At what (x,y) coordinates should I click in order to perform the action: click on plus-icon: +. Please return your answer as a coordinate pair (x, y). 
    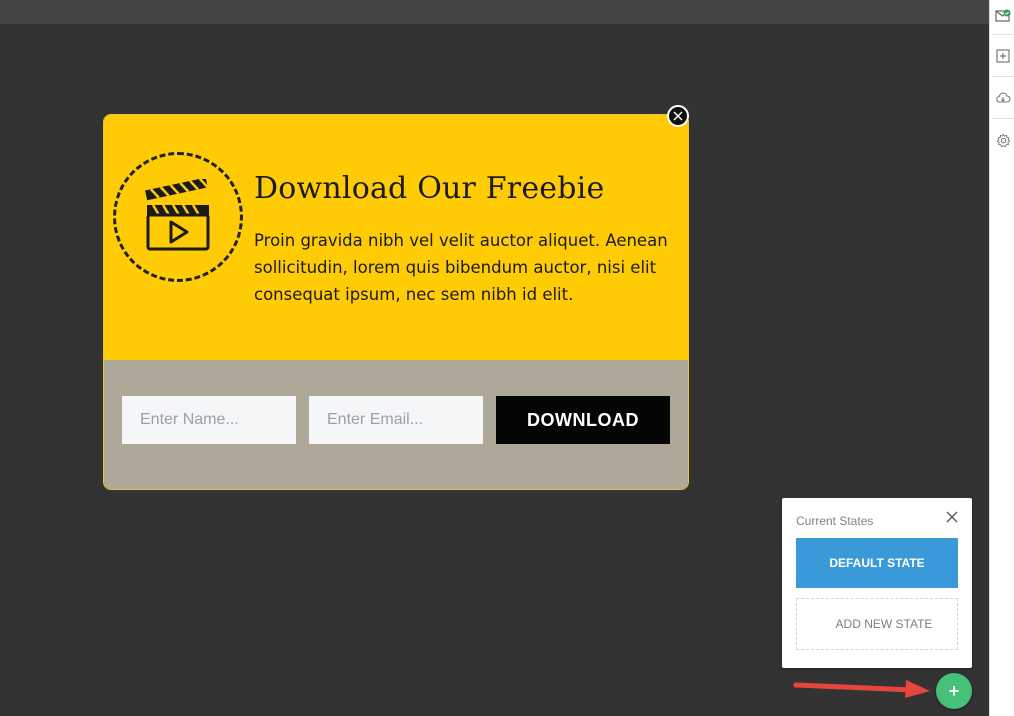
    Looking at the image, I should click on (954, 691).